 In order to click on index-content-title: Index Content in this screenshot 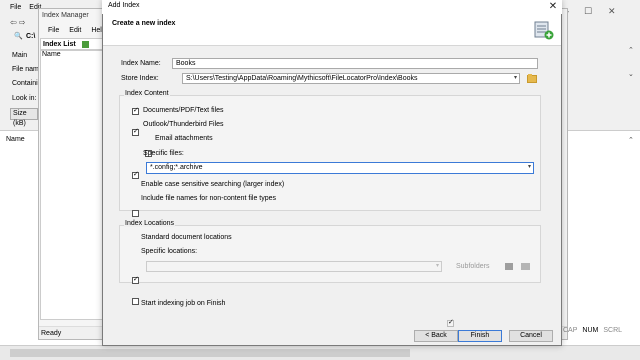, I will do `click(147, 93)`.